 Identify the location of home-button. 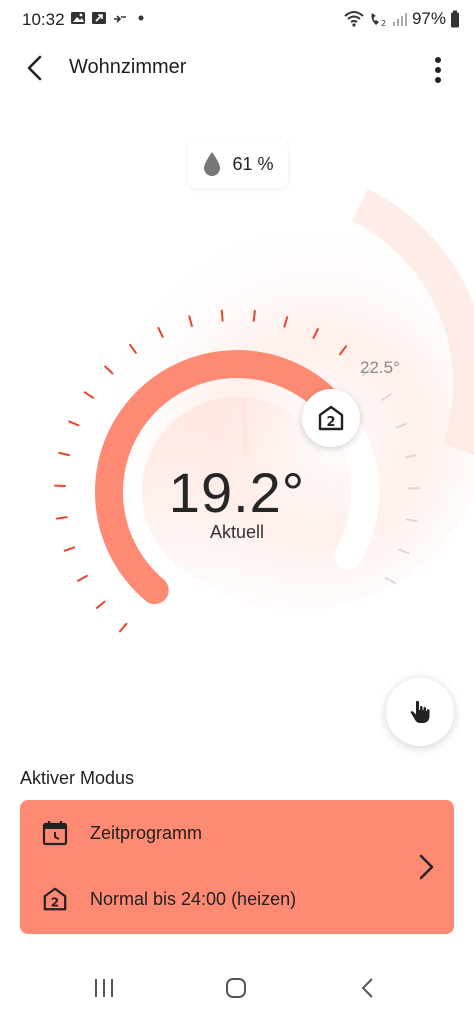
(236, 988).